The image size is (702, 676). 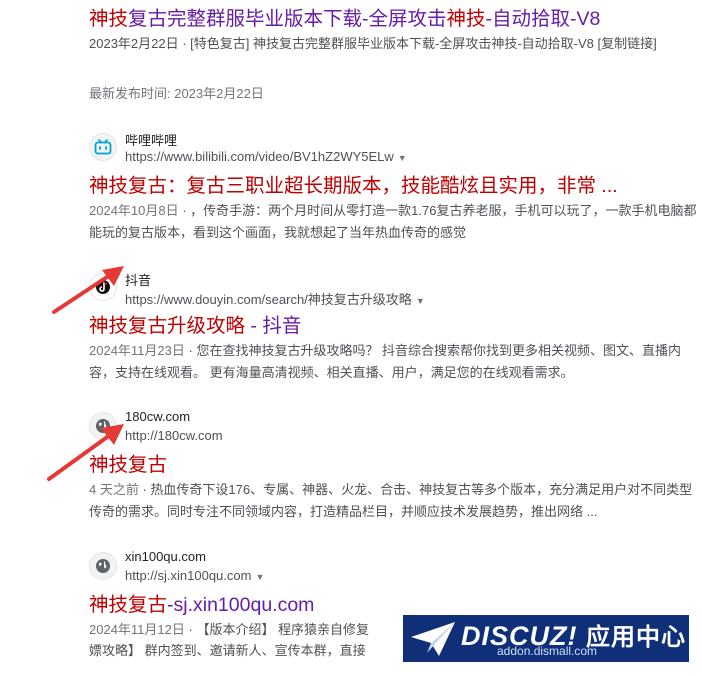 I want to click on site-url-text: https://www.douyin.com/search/神技复古升级攻略, so click(x=268, y=299).